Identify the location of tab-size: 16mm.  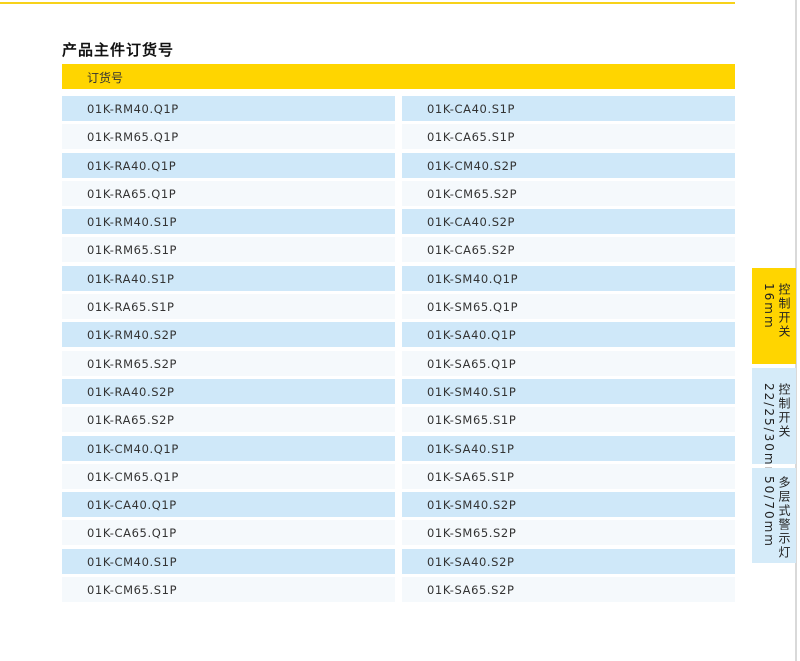
(769, 306).